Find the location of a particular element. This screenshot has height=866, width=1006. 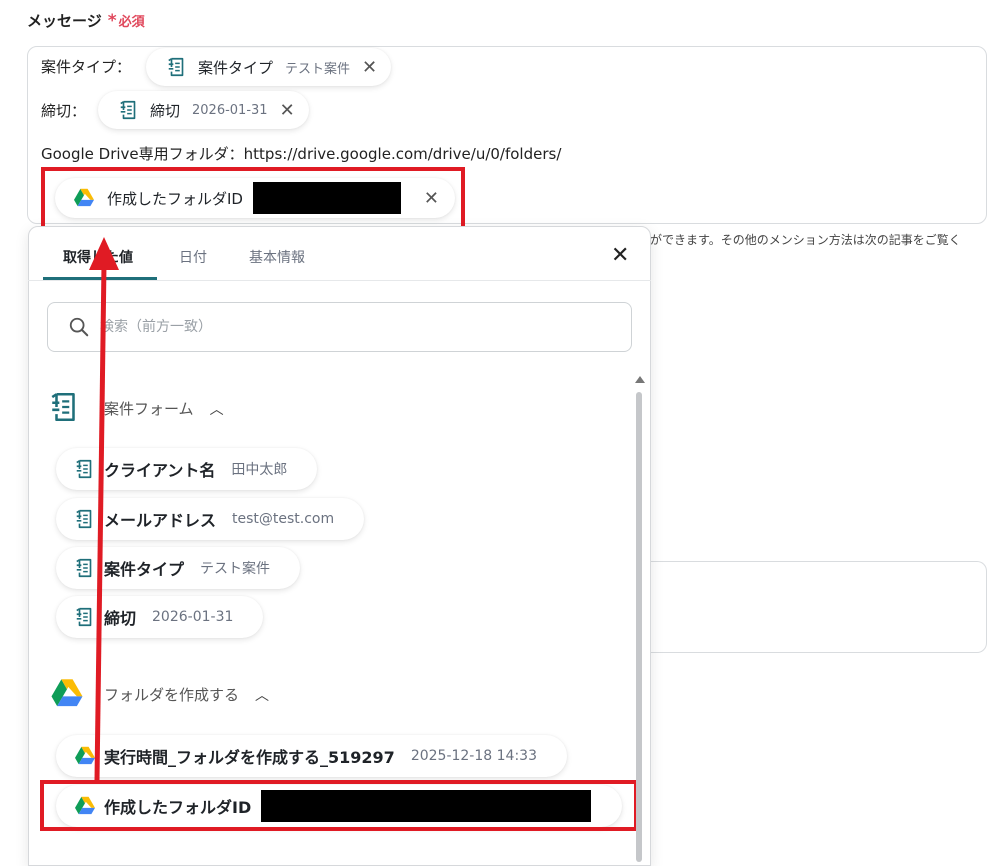

google-drive-section-icon is located at coordinates (67, 693).